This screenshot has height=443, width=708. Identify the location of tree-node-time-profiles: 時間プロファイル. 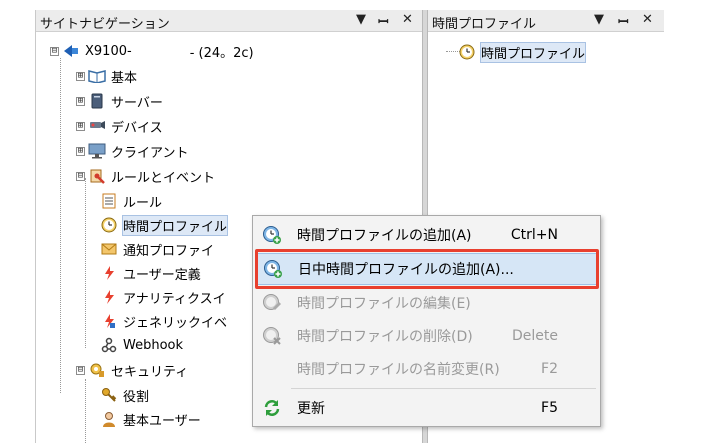
(164, 225).